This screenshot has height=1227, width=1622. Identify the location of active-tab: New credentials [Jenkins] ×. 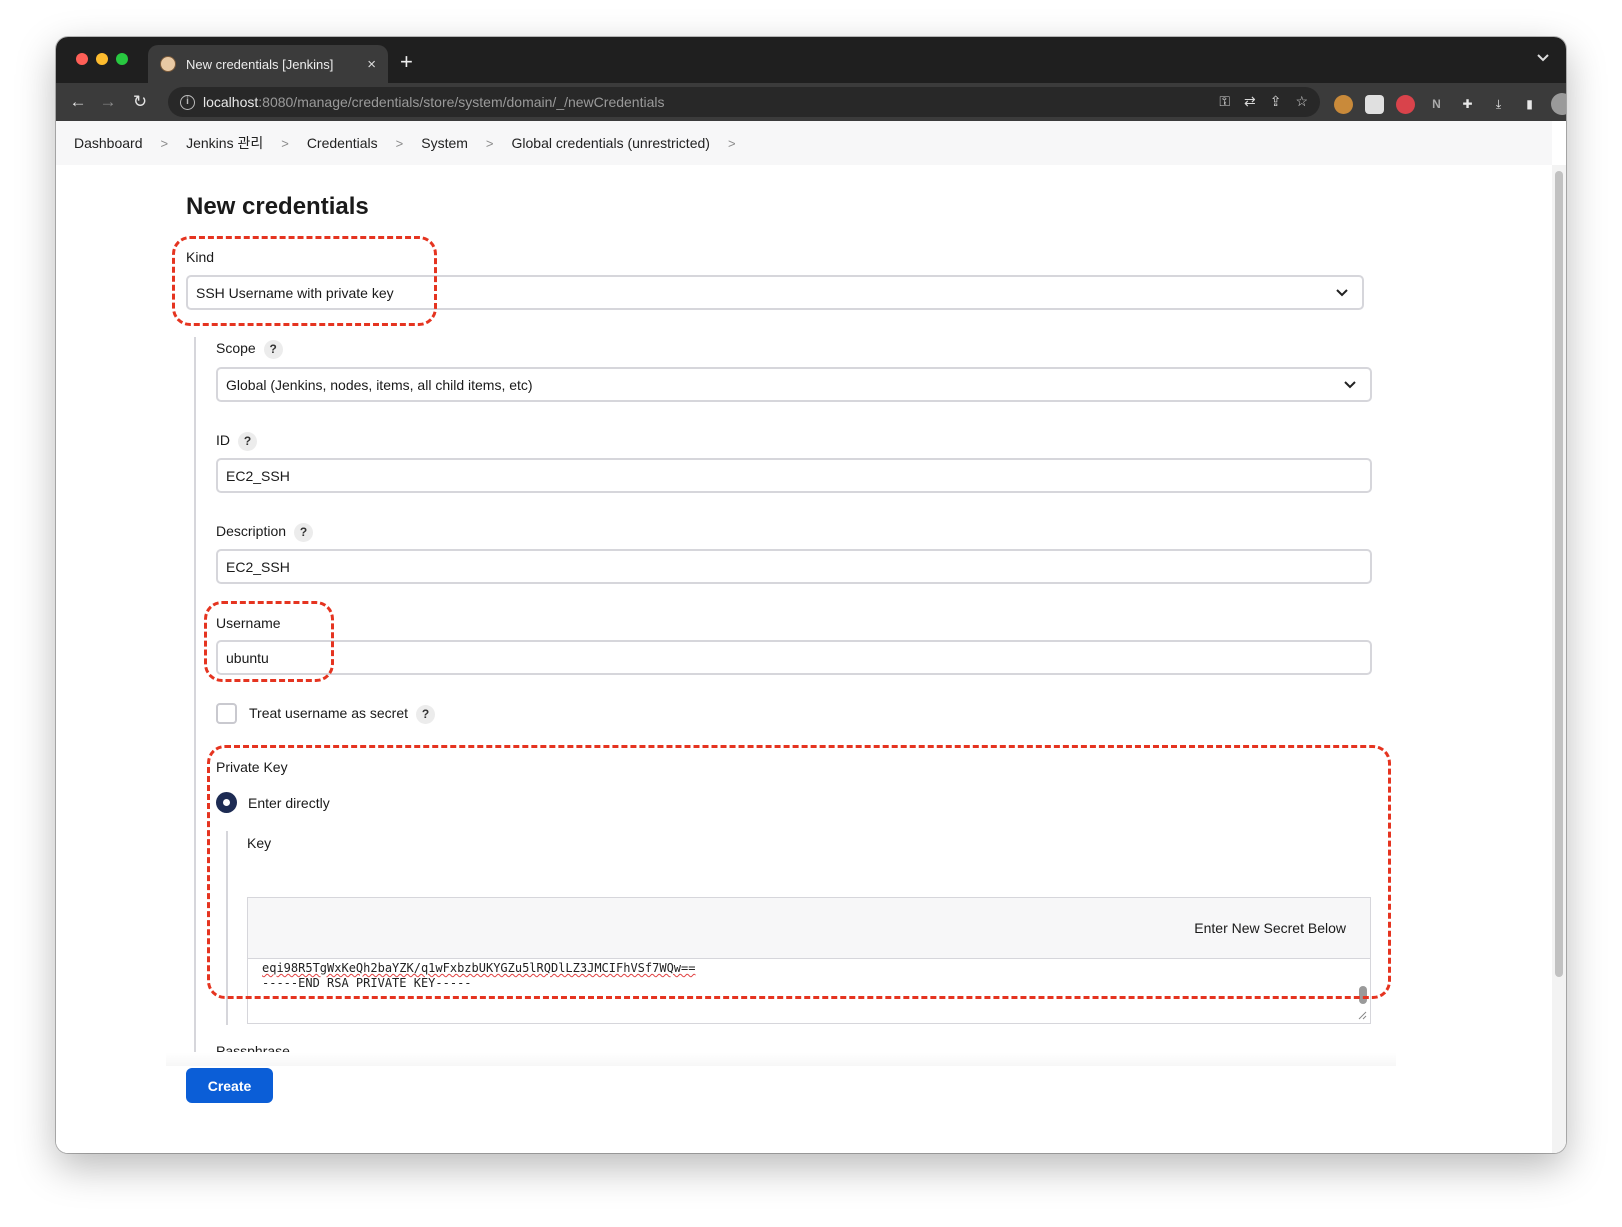
(268, 64).